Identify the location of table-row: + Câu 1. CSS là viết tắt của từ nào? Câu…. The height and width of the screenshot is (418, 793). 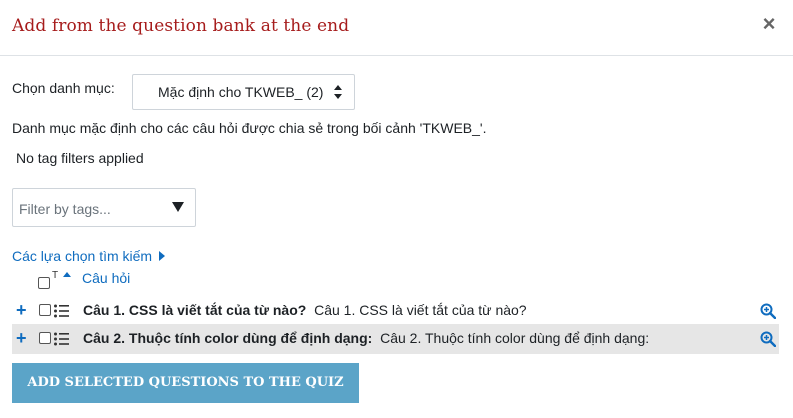
(395, 311).